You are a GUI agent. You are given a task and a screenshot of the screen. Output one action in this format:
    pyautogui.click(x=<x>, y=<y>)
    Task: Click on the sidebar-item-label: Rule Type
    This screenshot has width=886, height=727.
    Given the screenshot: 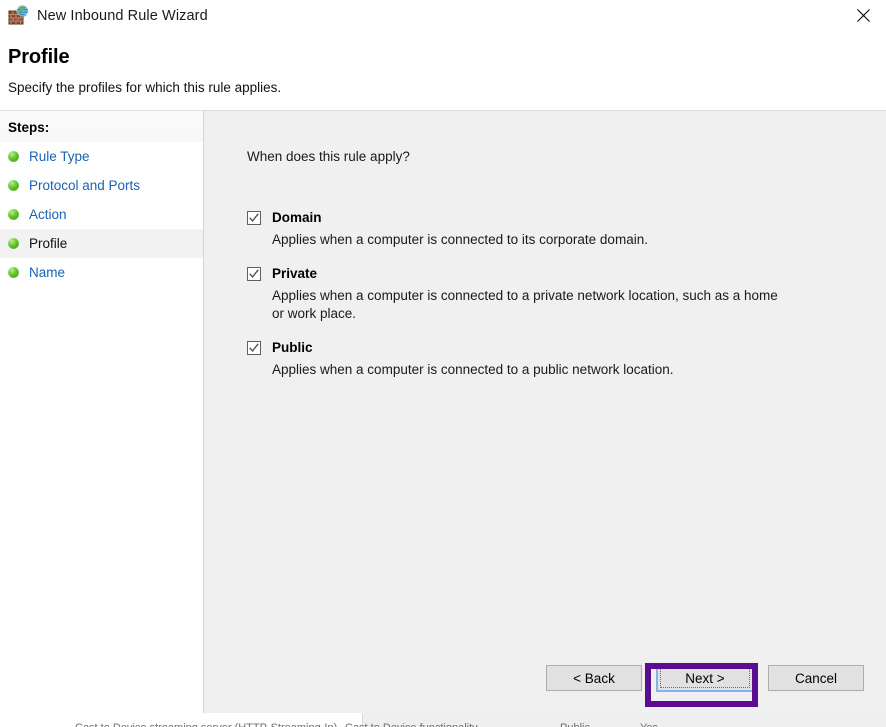 What is the action you would take?
    pyautogui.click(x=59, y=156)
    